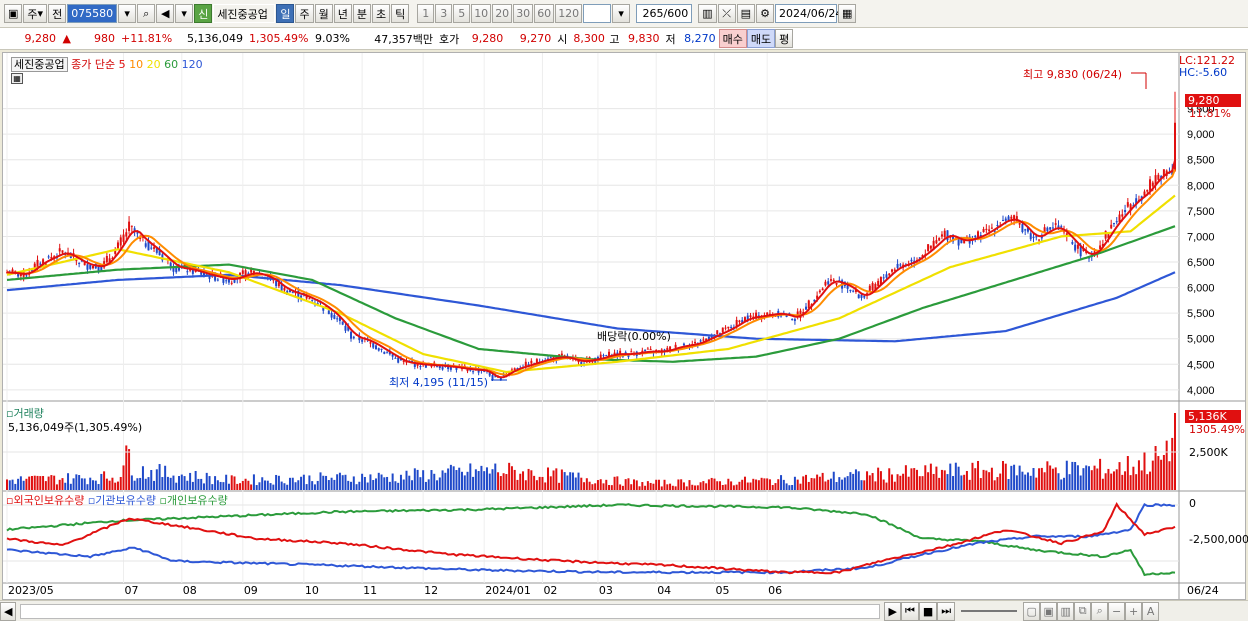 The image size is (1248, 621). Describe the element at coordinates (502, 13) in the screenshot. I see `interval-button-4: 20` at that location.